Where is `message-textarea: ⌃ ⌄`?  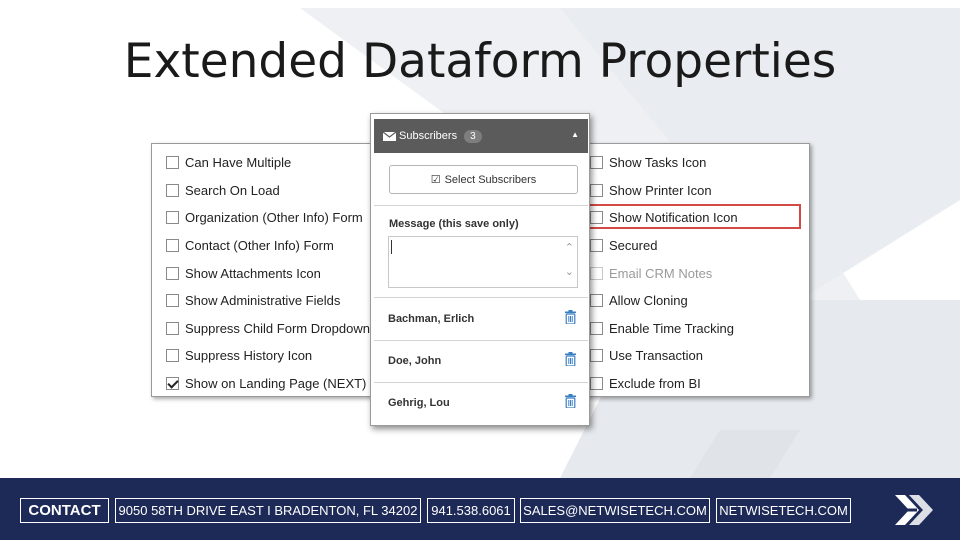 message-textarea: ⌃ ⌄ is located at coordinates (483, 262).